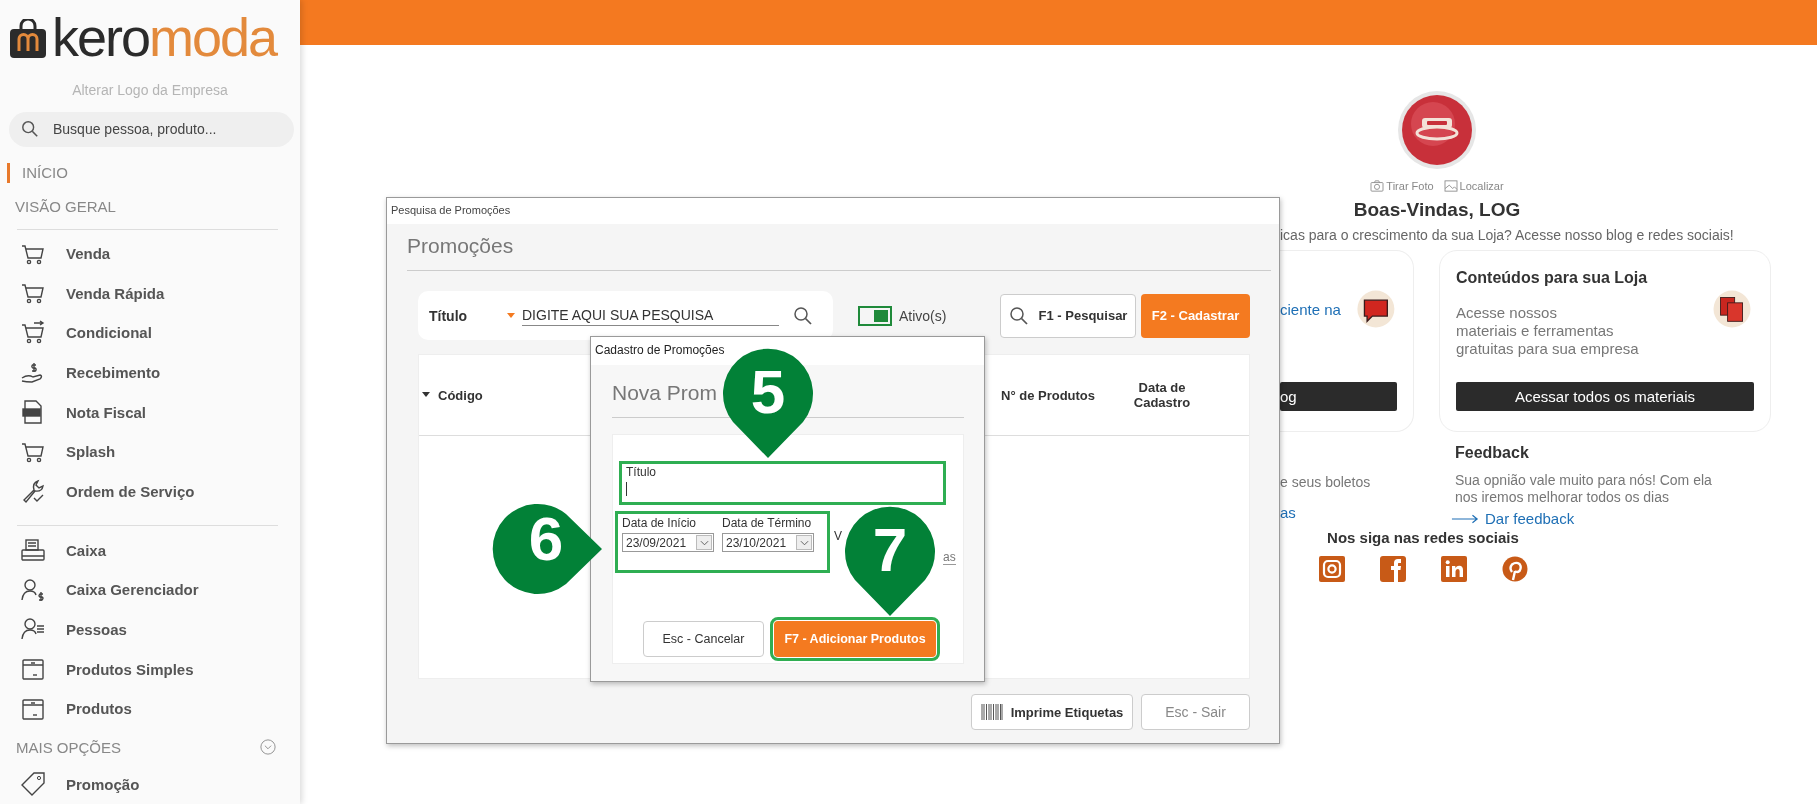  I want to click on feedback-link: Dar feedback, so click(1530, 518).